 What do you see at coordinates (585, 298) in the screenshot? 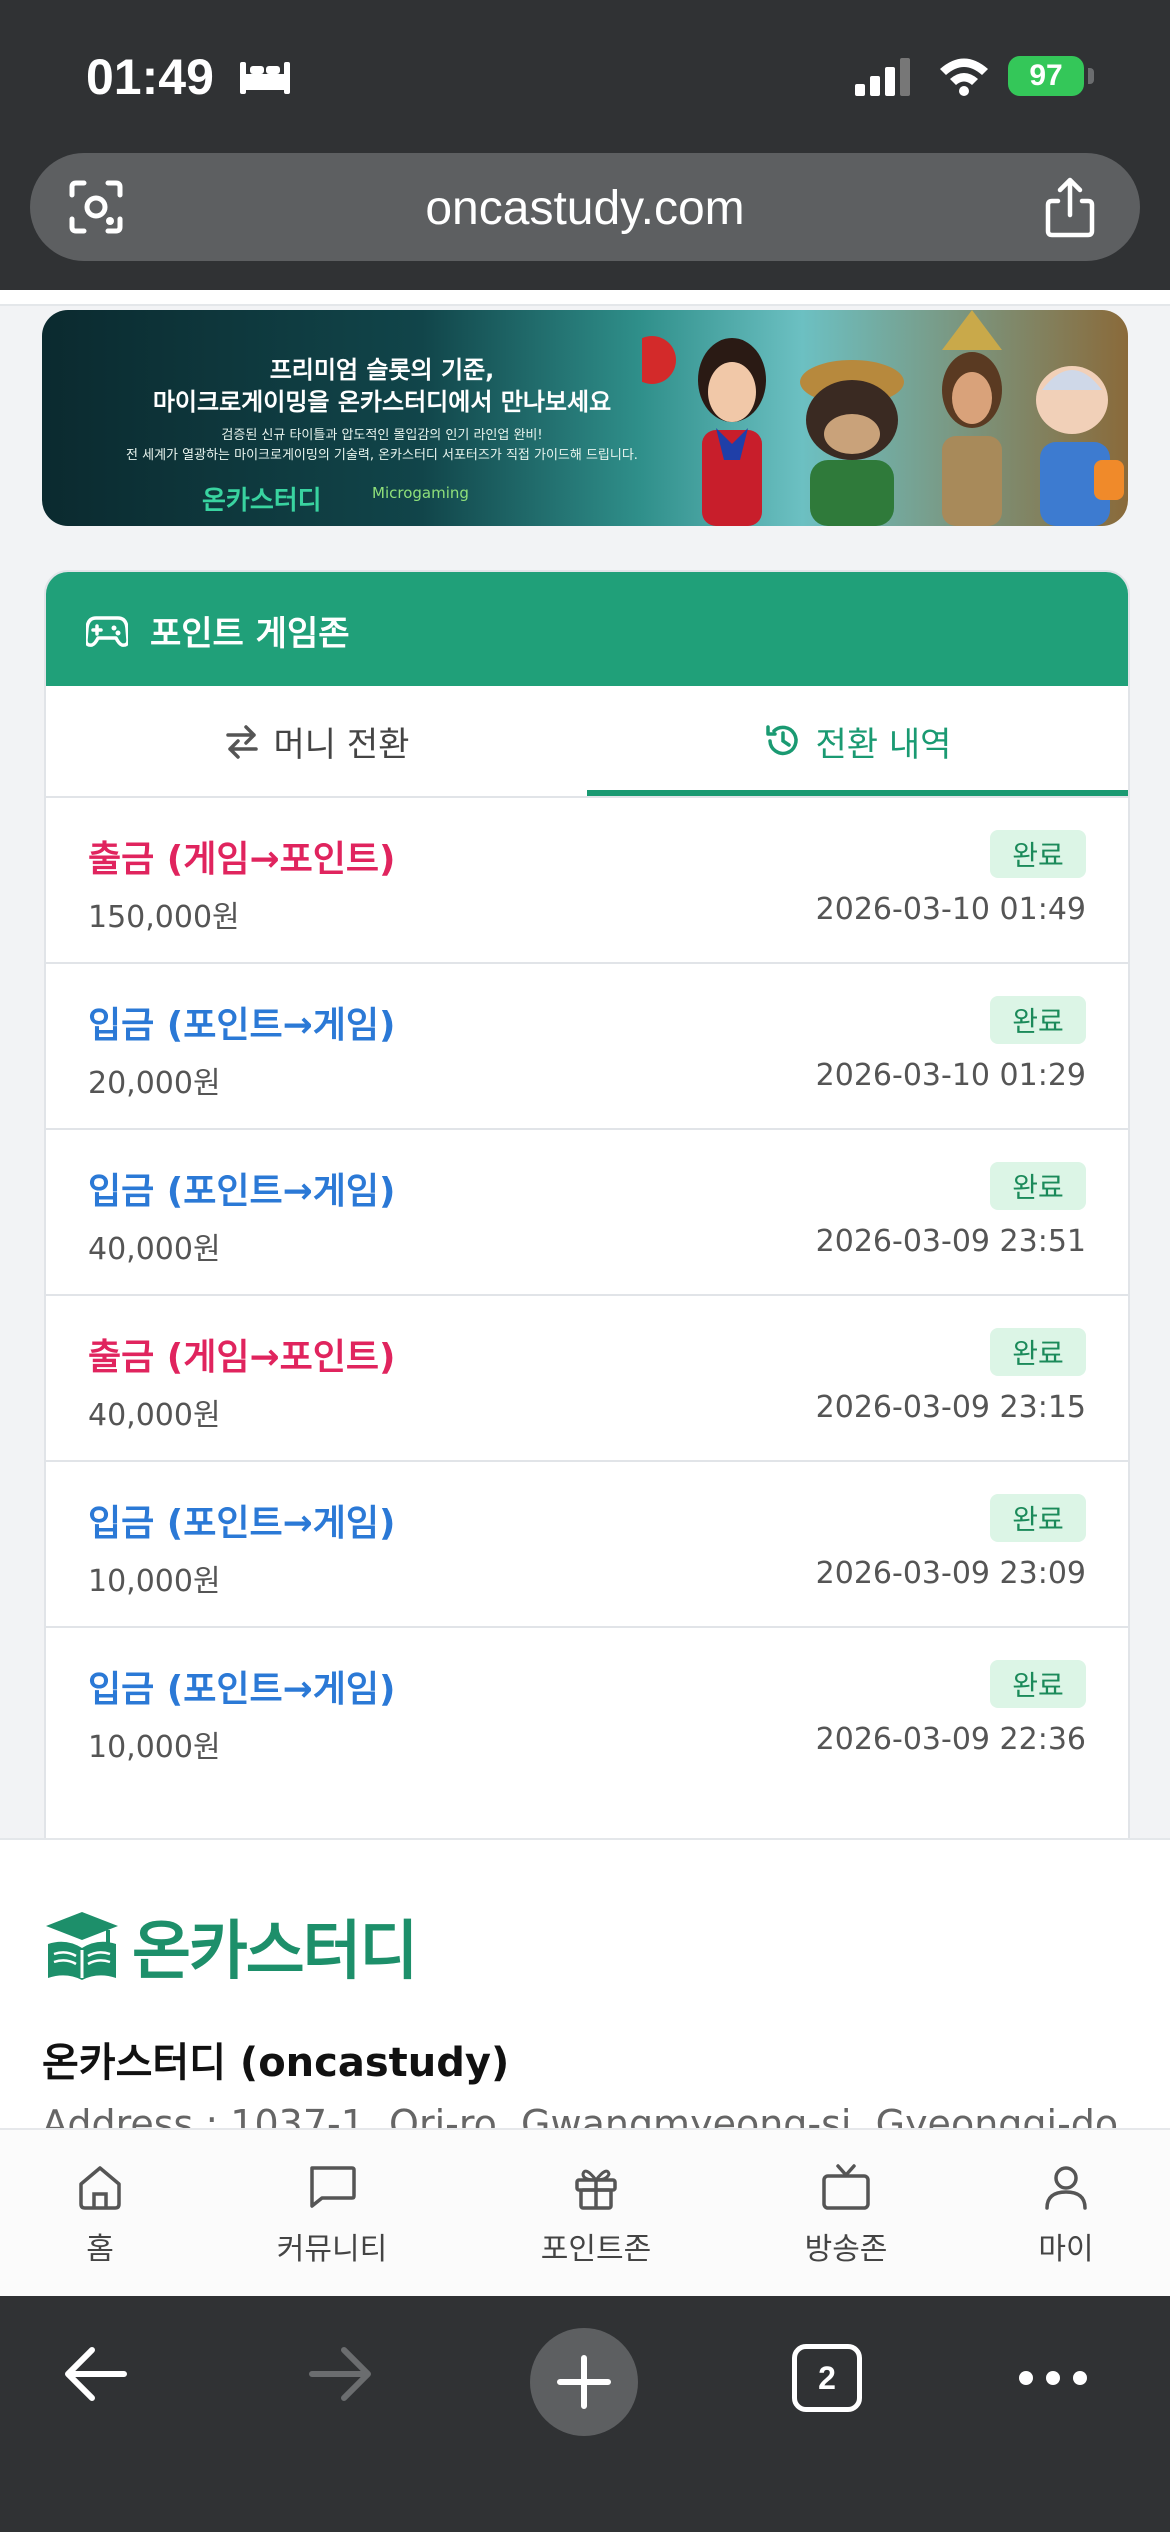
I see `header-edge` at bounding box center [585, 298].